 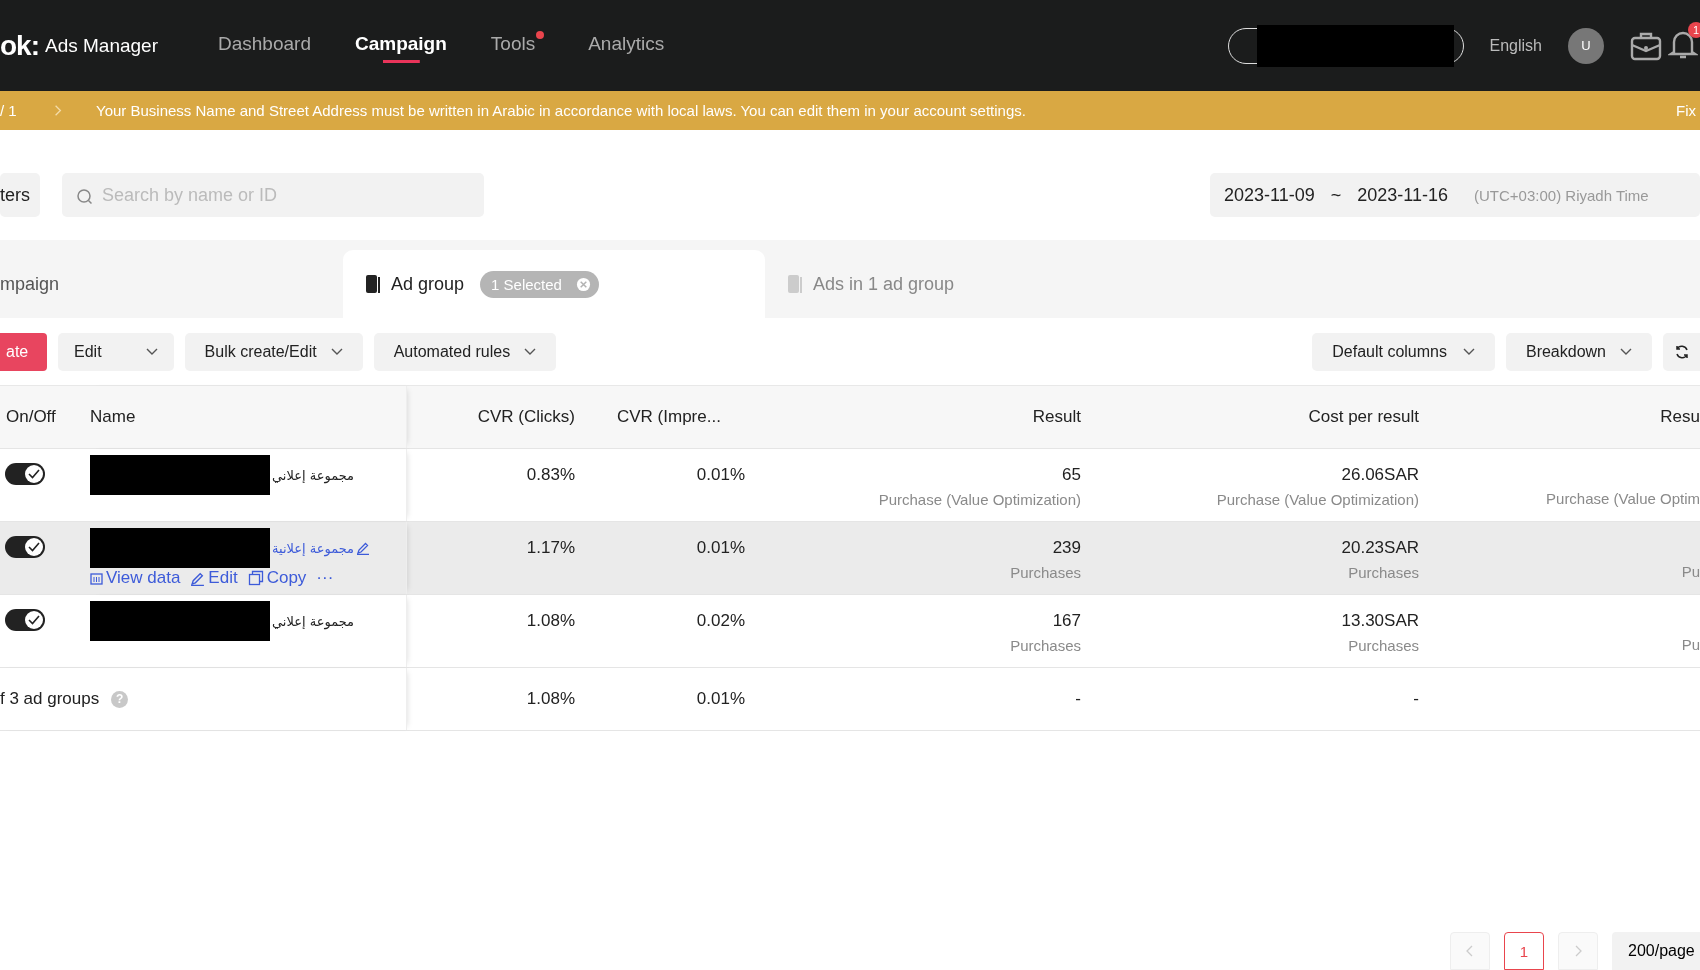 I want to click on level-tab: mpaign, so click(x=171, y=284).